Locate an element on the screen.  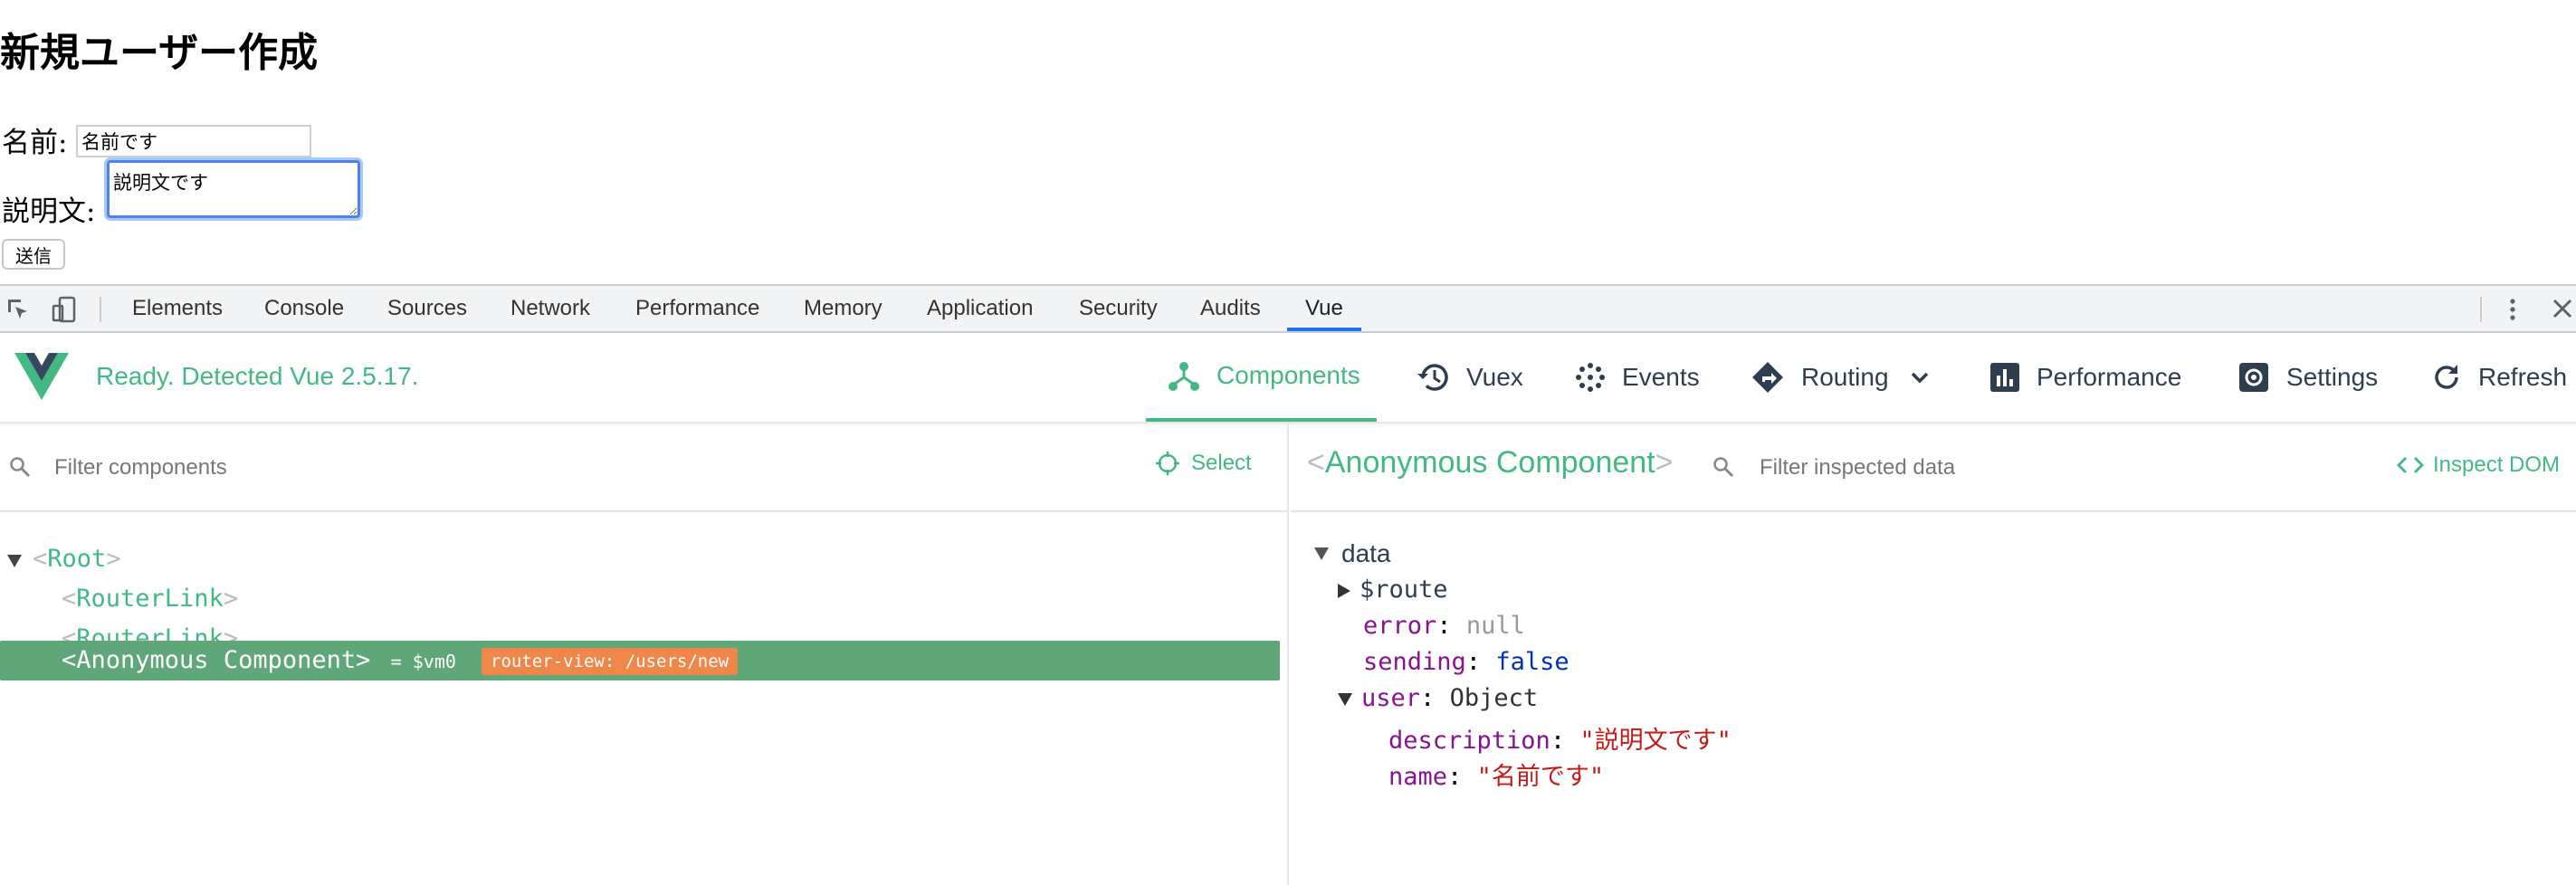
vue-tab-refresh: Refresh is located at coordinates (2499, 377).